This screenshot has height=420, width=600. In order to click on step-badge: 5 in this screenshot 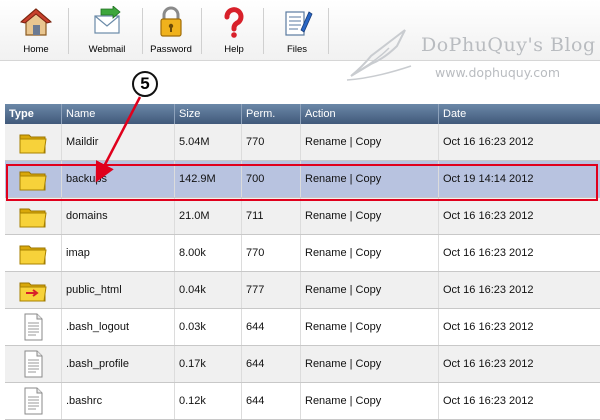, I will do `click(145, 84)`.